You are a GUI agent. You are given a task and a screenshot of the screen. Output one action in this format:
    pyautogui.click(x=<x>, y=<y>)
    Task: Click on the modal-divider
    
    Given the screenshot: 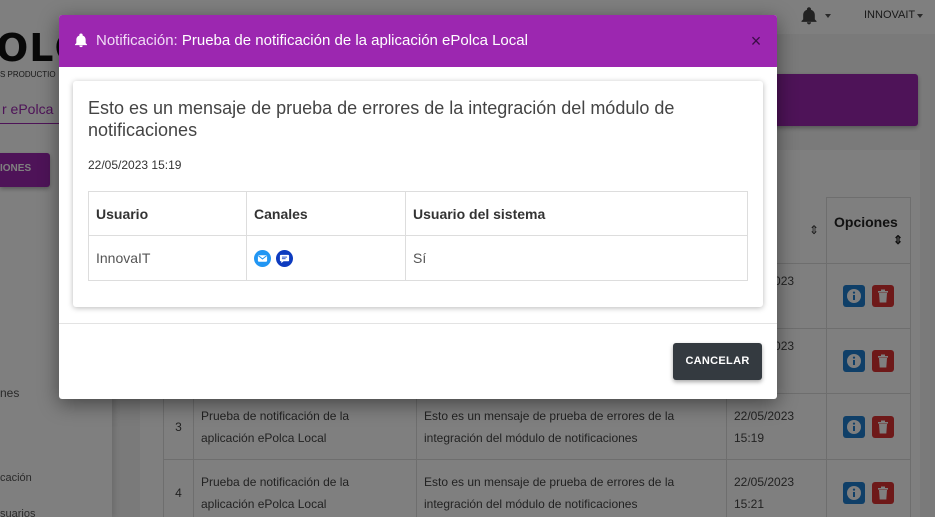 What is the action you would take?
    pyautogui.click(x=418, y=323)
    